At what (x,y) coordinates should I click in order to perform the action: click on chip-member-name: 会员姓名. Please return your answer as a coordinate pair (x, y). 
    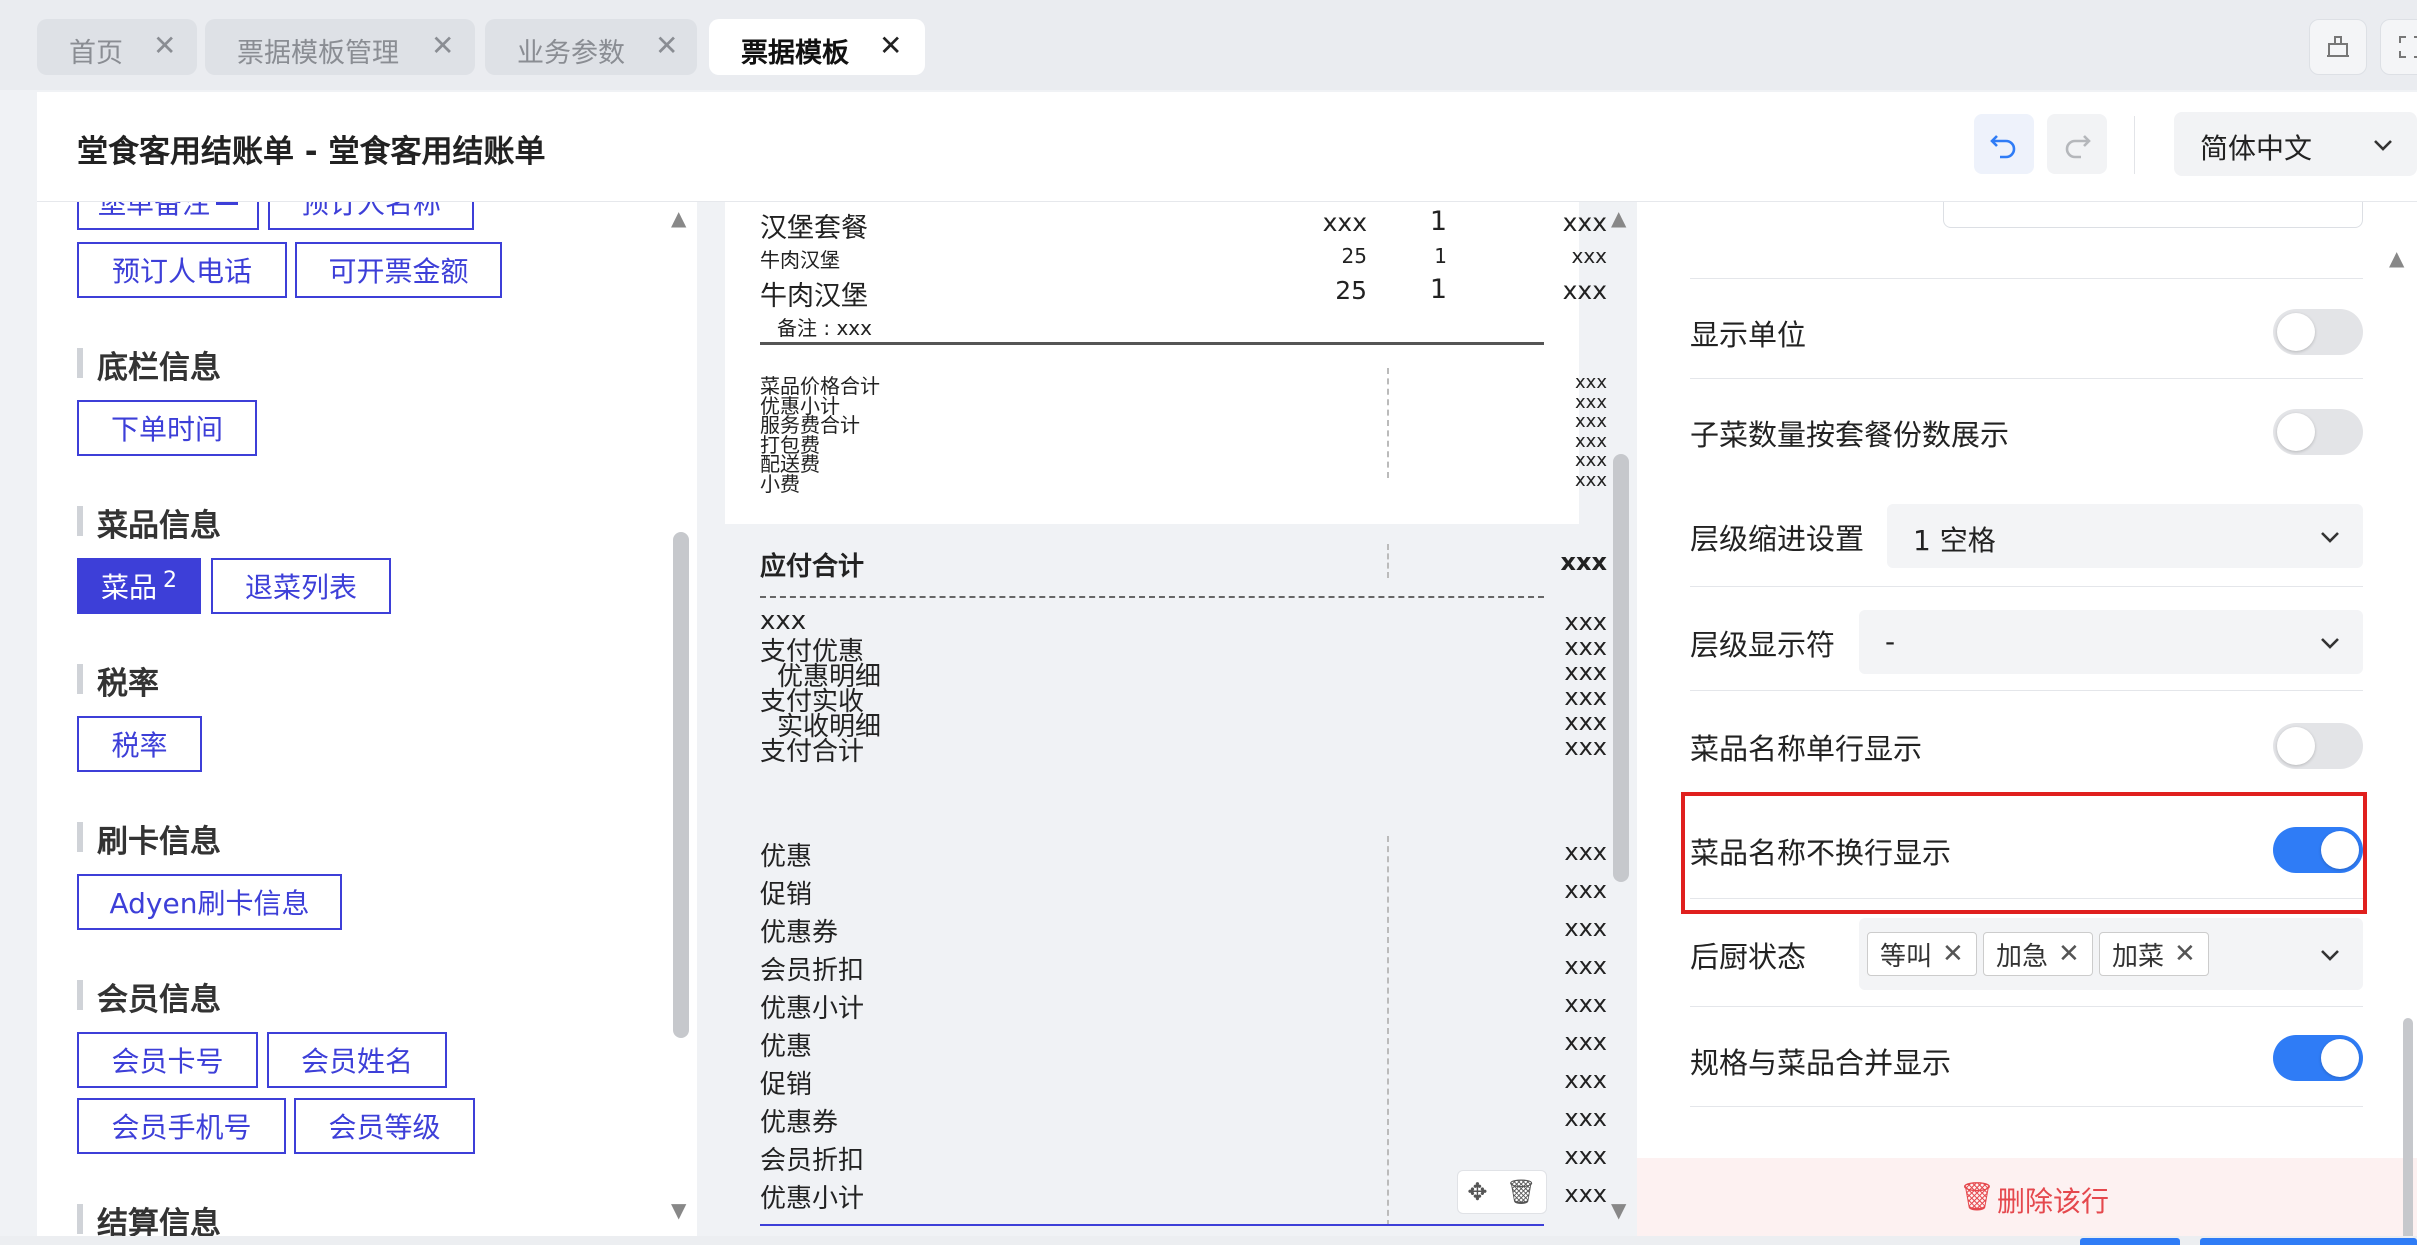
    Looking at the image, I should click on (357, 1060).